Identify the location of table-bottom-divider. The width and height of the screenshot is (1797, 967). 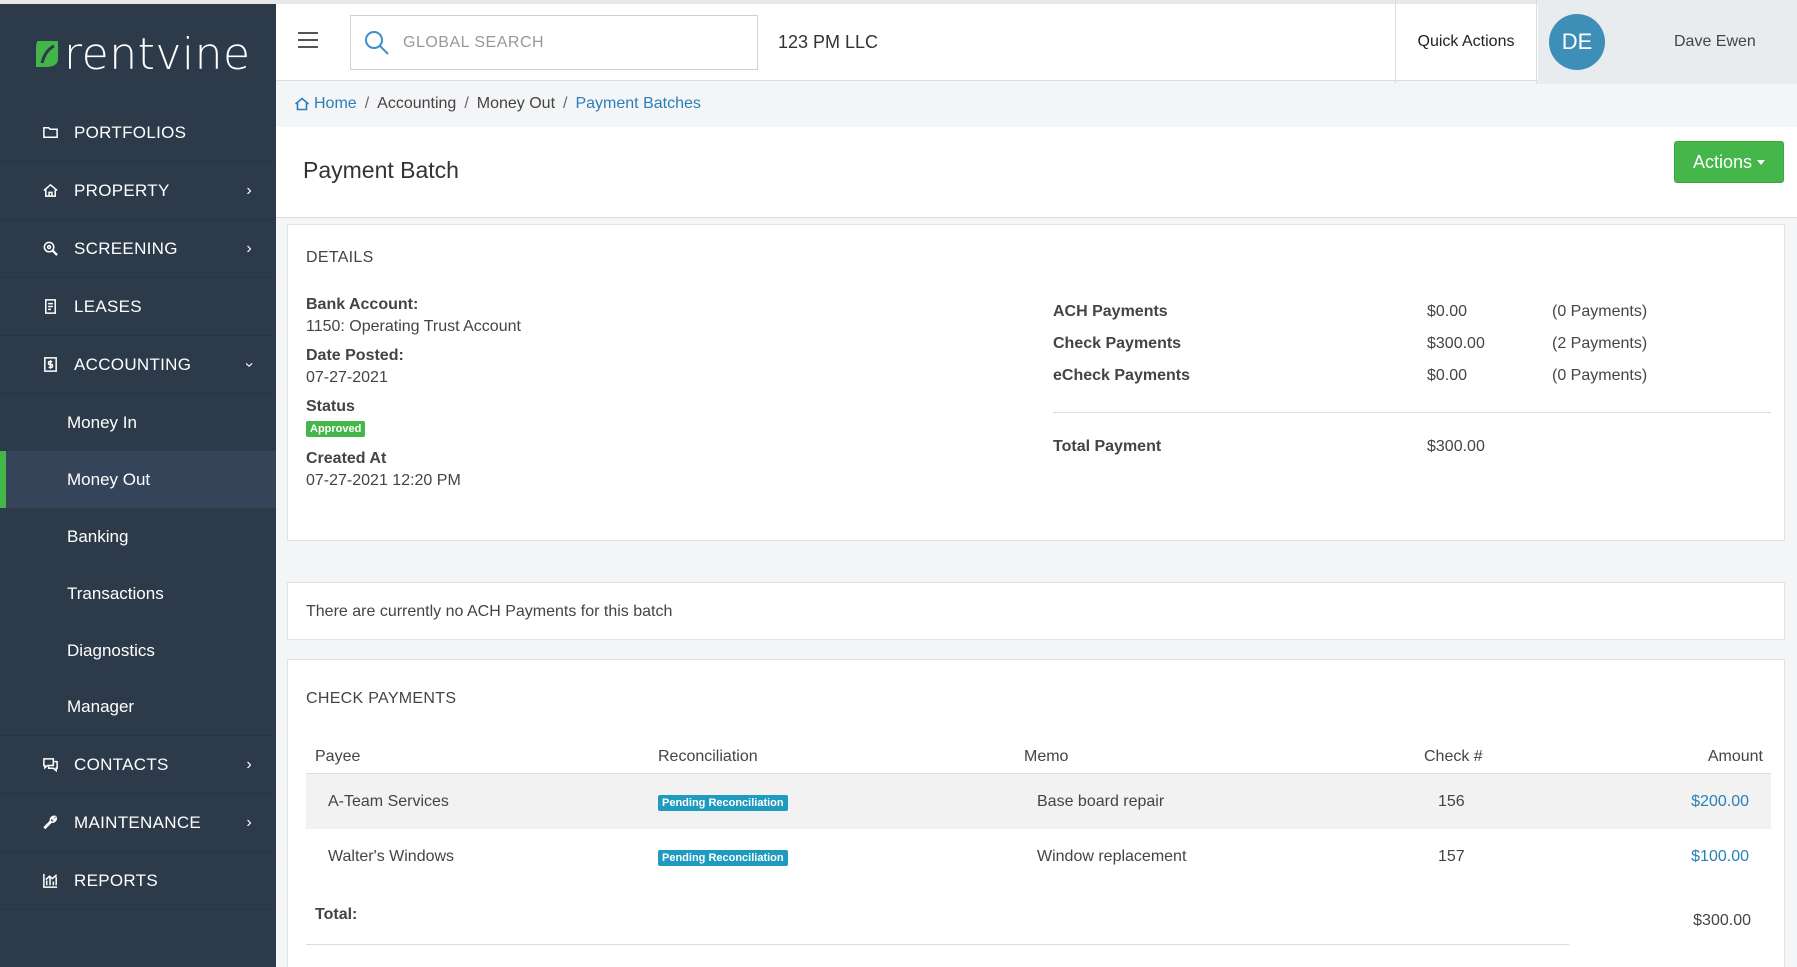
(937, 944).